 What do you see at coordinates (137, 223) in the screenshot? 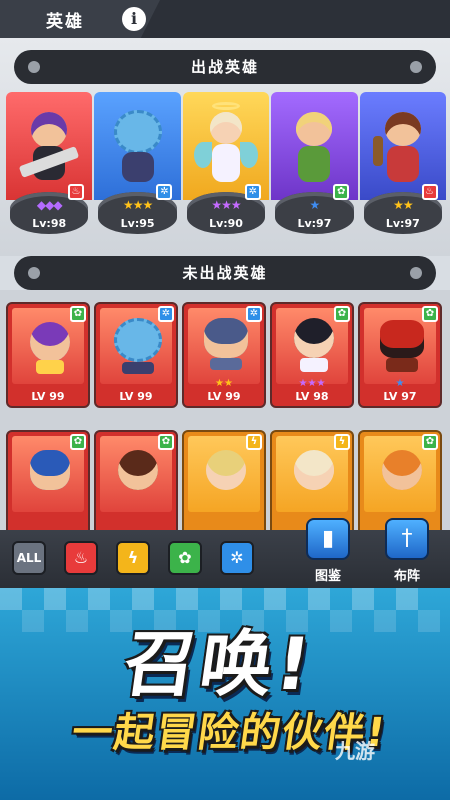
I see `hero-level: Lv:95` at bounding box center [137, 223].